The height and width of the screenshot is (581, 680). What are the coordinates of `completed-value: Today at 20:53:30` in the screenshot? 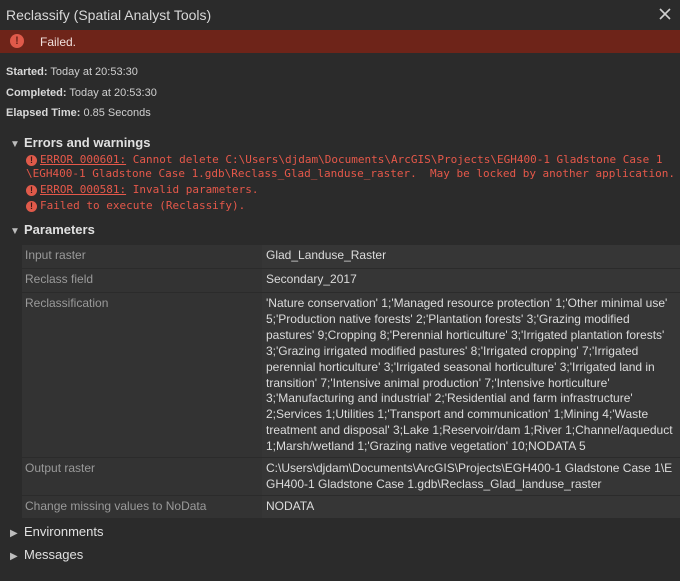 It's located at (113, 93).